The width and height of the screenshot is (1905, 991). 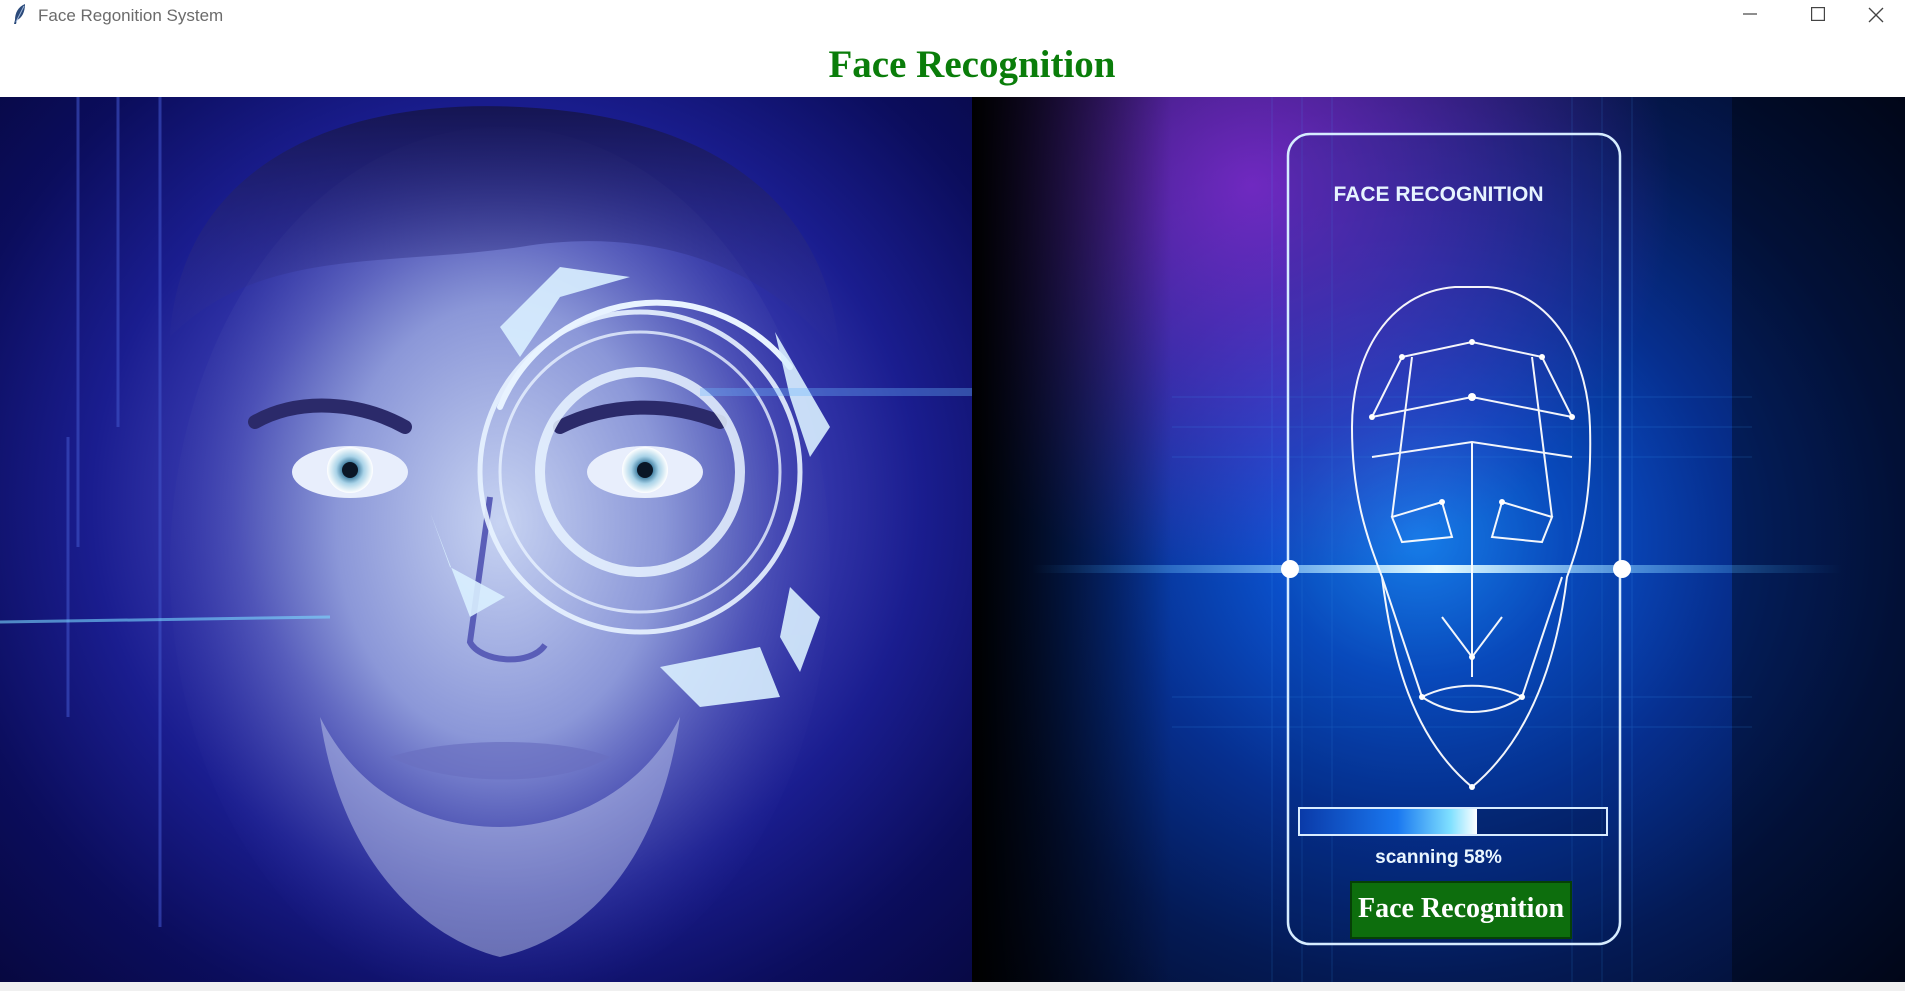 I want to click on window-bottom-edge, so click(x=952, y=986).